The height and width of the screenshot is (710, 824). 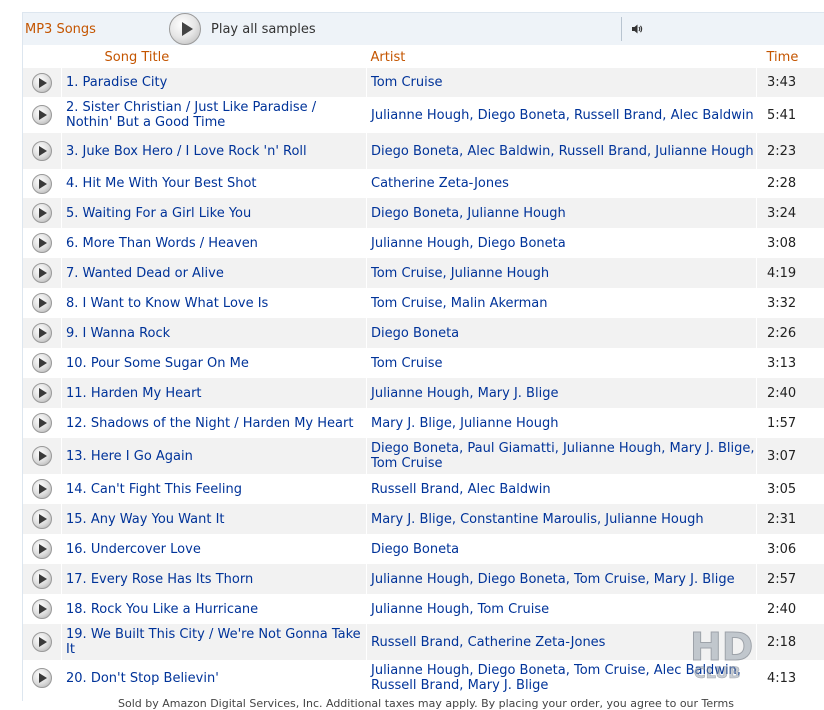 I want to click on track-title-link: Wanted Dead or Alive, so click(x=153, y=273).